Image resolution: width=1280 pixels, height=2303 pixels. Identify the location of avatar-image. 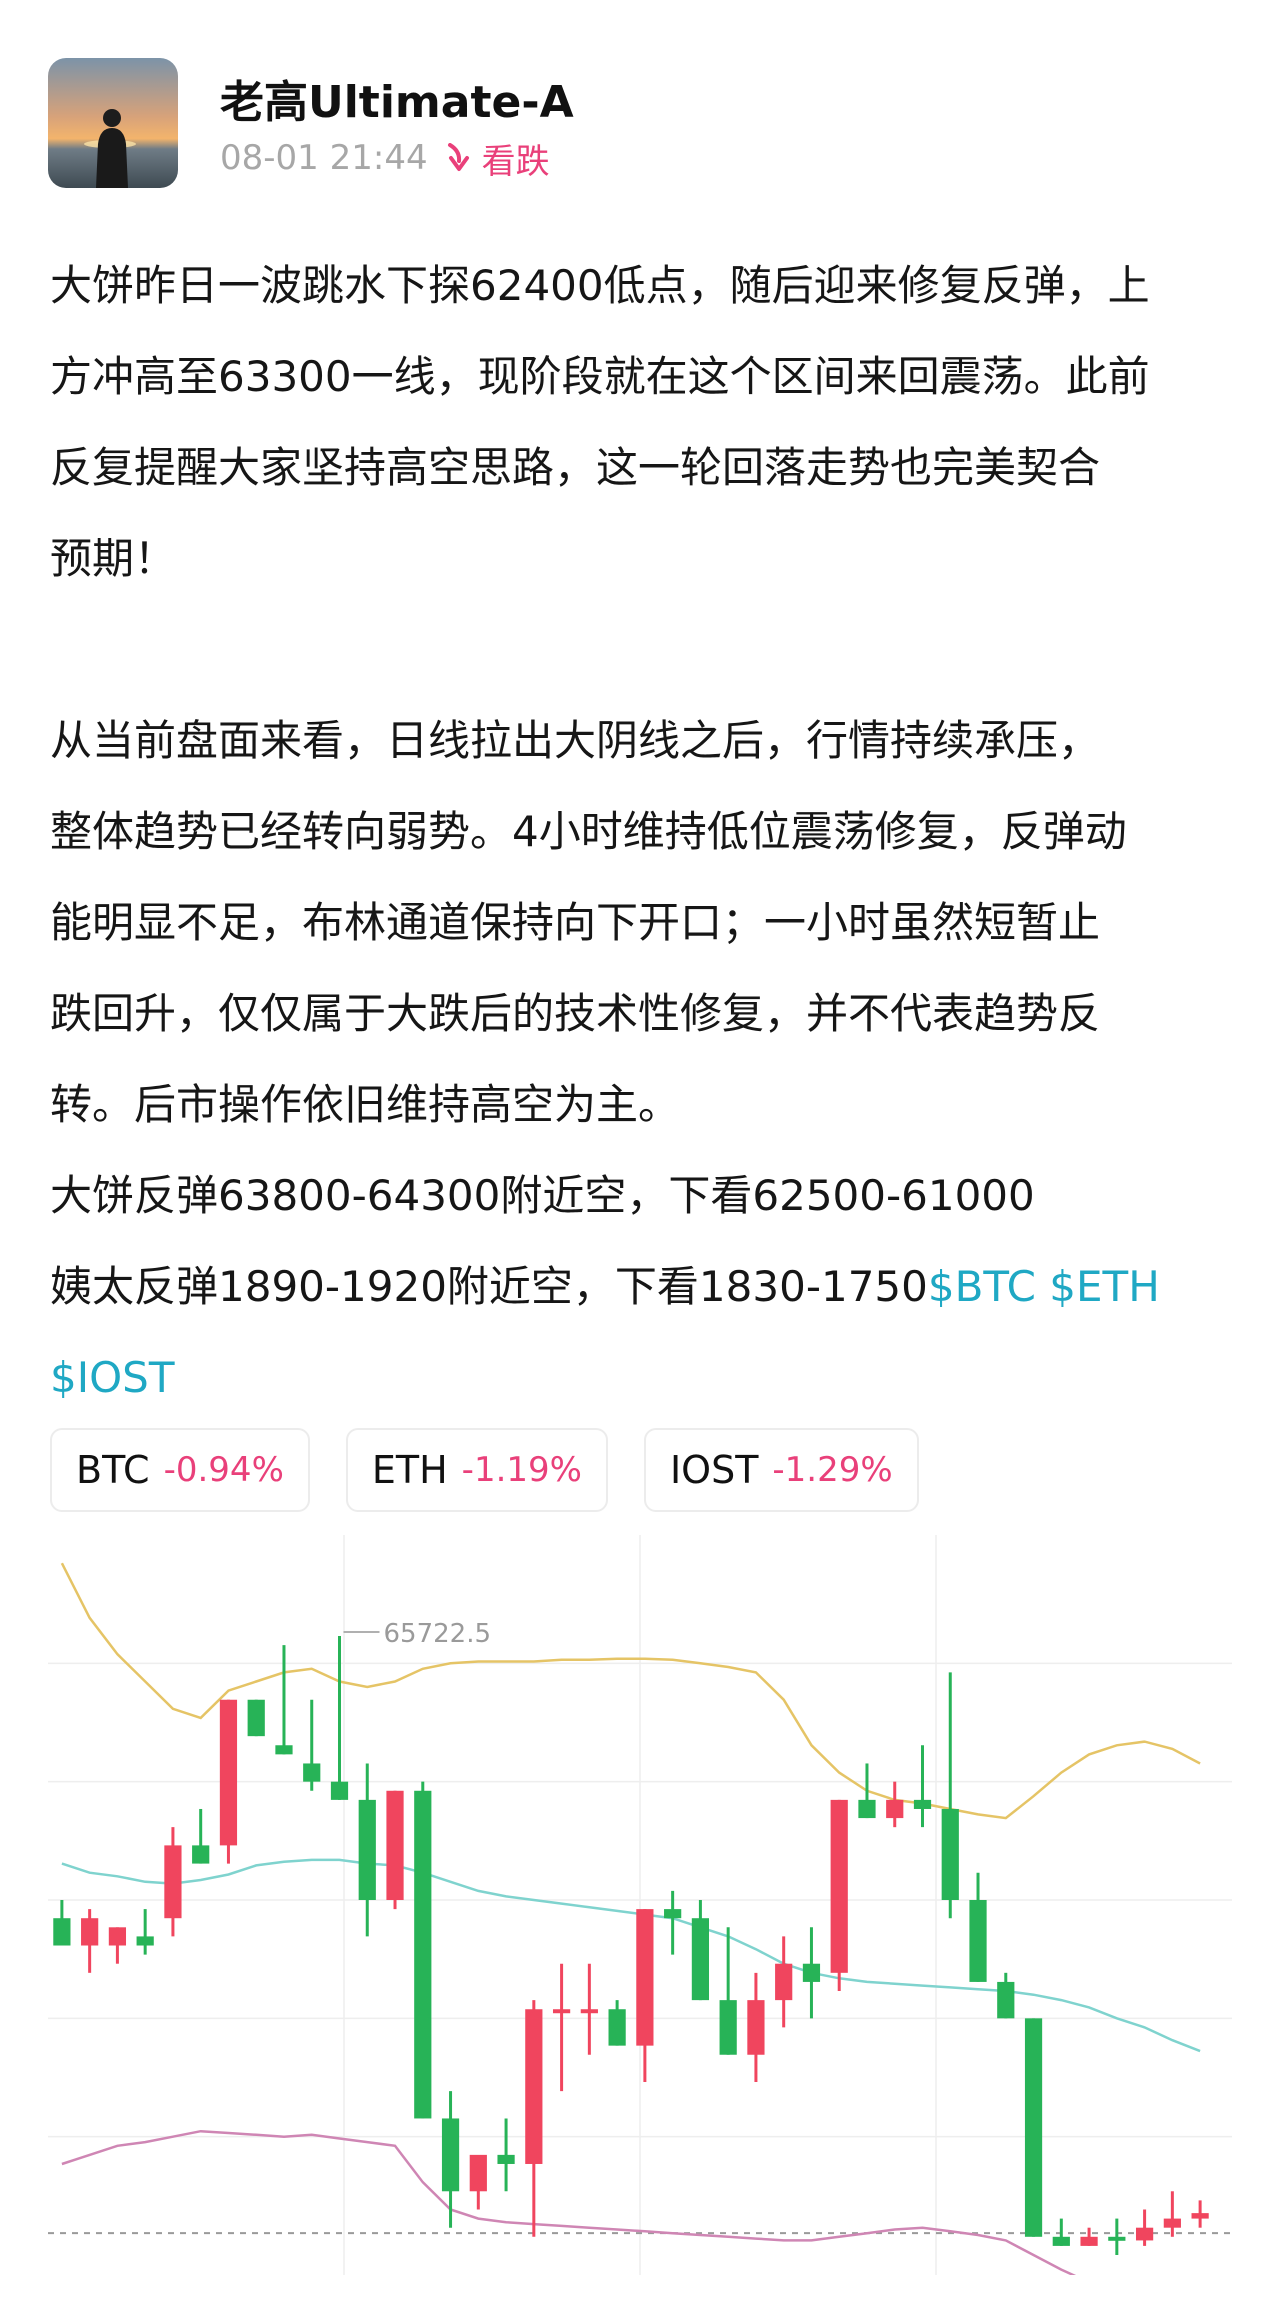
(113, 123).